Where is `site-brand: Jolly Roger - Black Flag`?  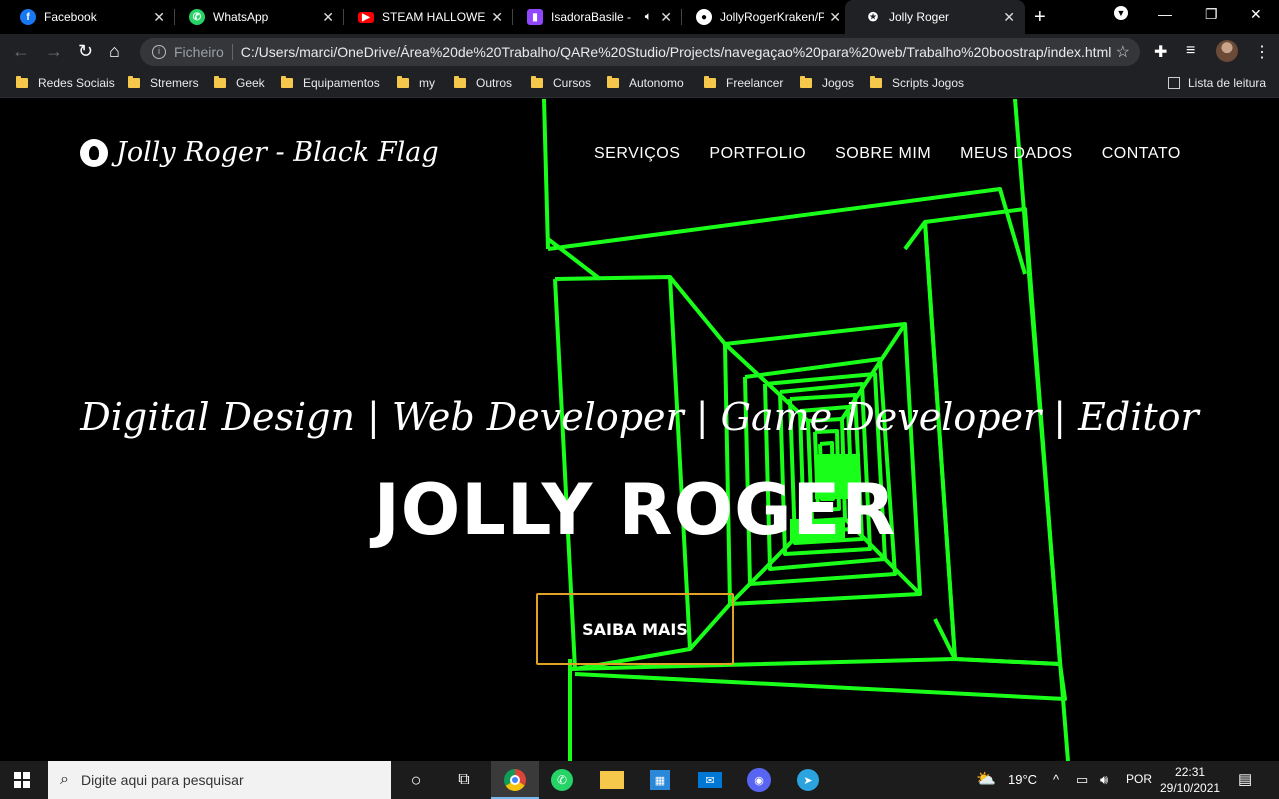 site-brand: Jolly Roger - Black Flag is located at coordinates (259, 152).